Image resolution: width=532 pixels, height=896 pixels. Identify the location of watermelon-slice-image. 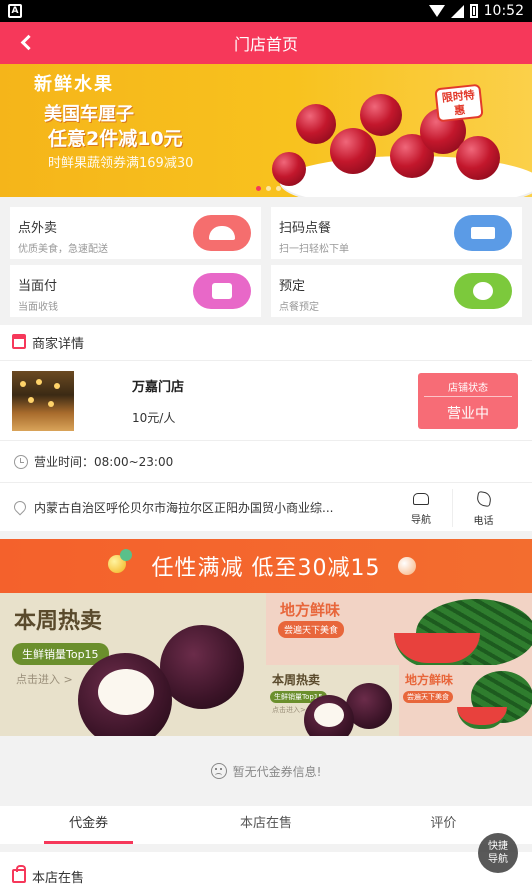
(482, 718).